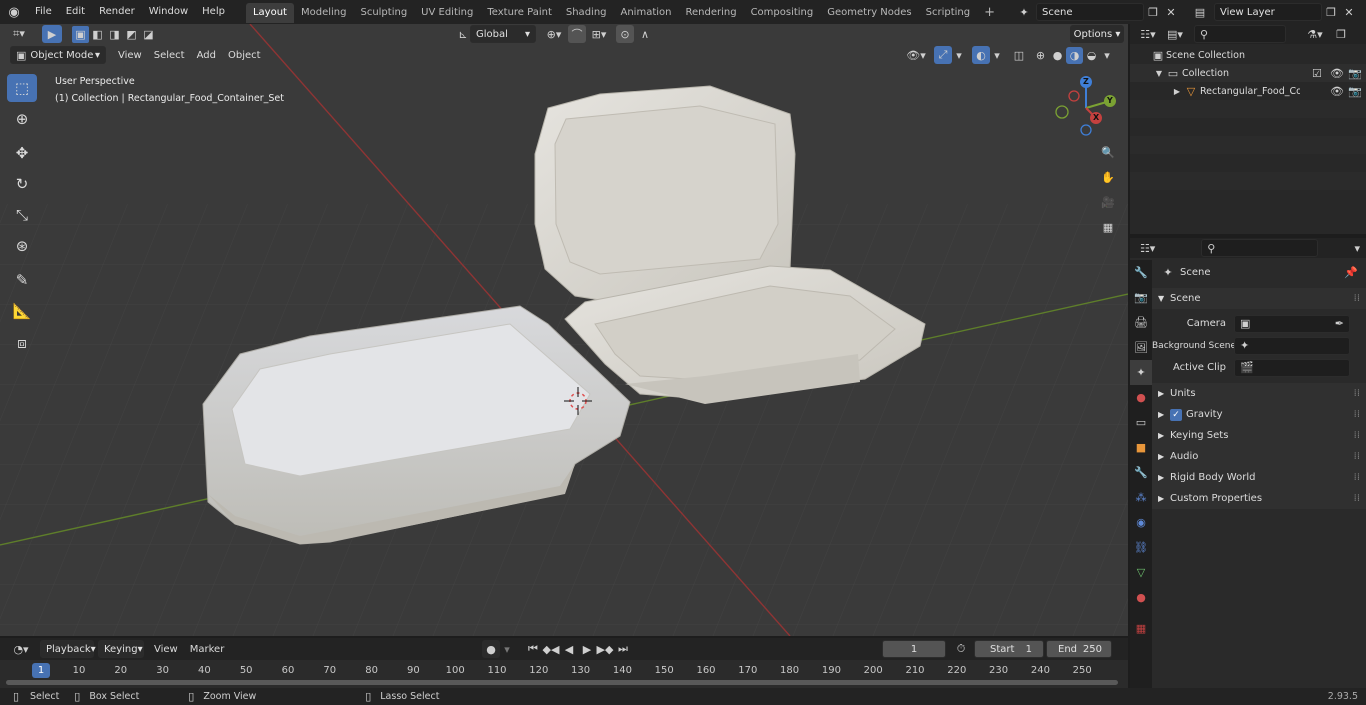  I want to click on close-view-layer-icon: ✕, so click(1349, 12).